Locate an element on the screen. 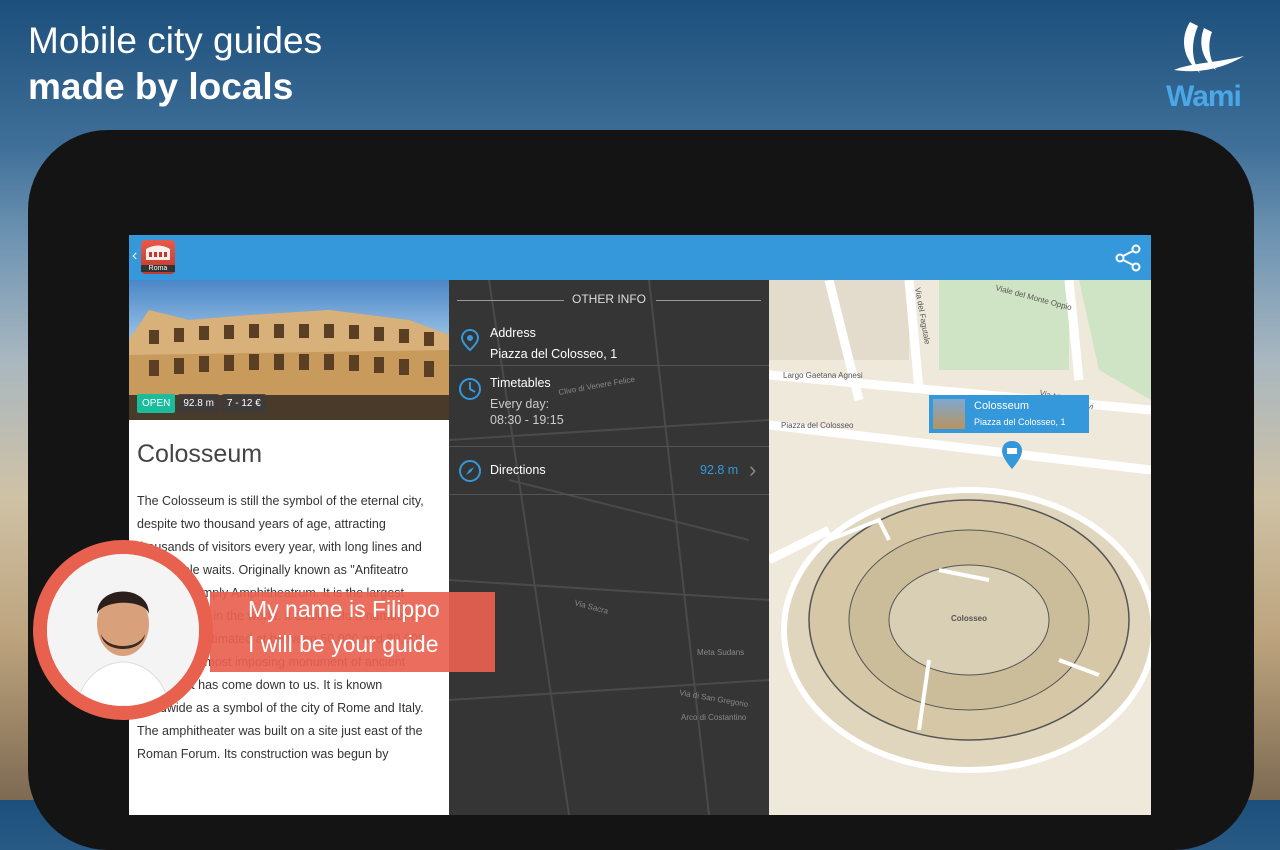 The image size is (1280, 850). app-icon-label: Roma is located at coordinates (158, 268).